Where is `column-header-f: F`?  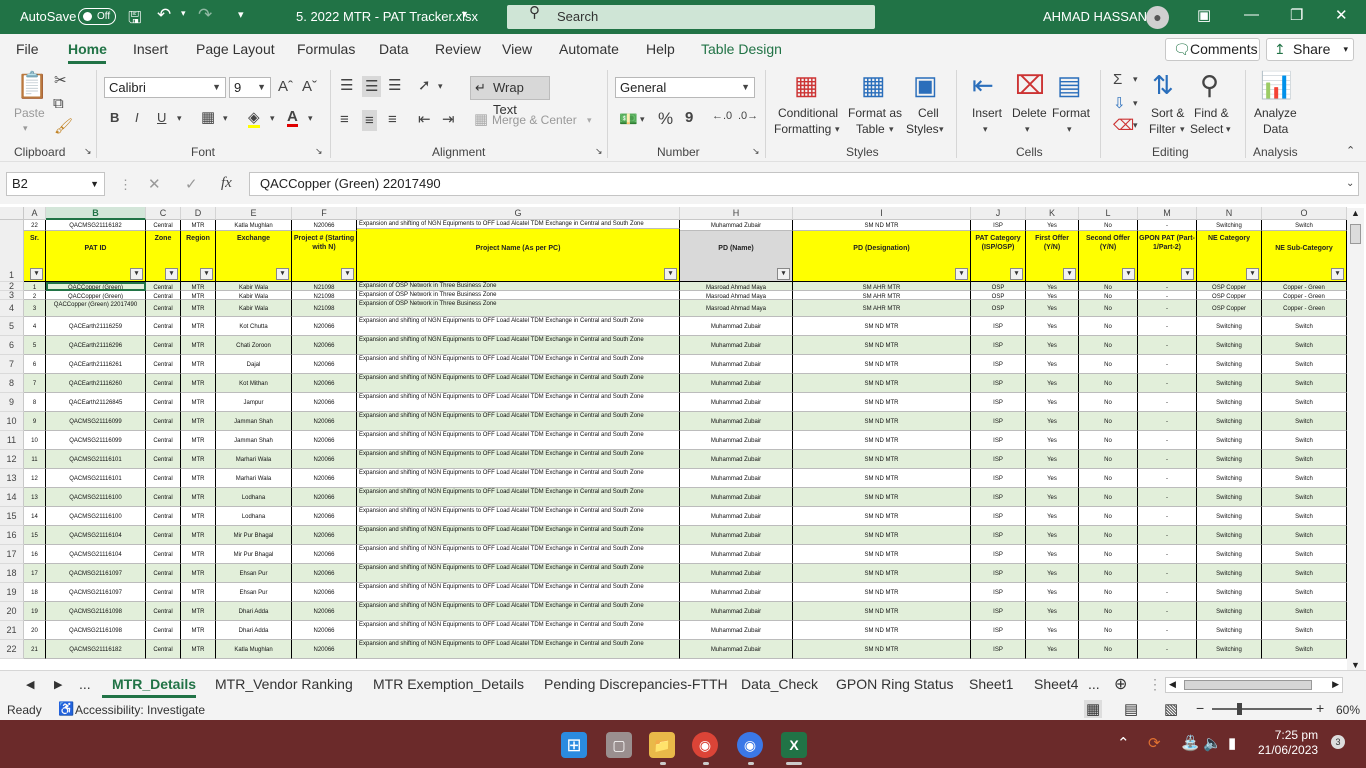 column-header-f: F is located at coordinates (324, 213).